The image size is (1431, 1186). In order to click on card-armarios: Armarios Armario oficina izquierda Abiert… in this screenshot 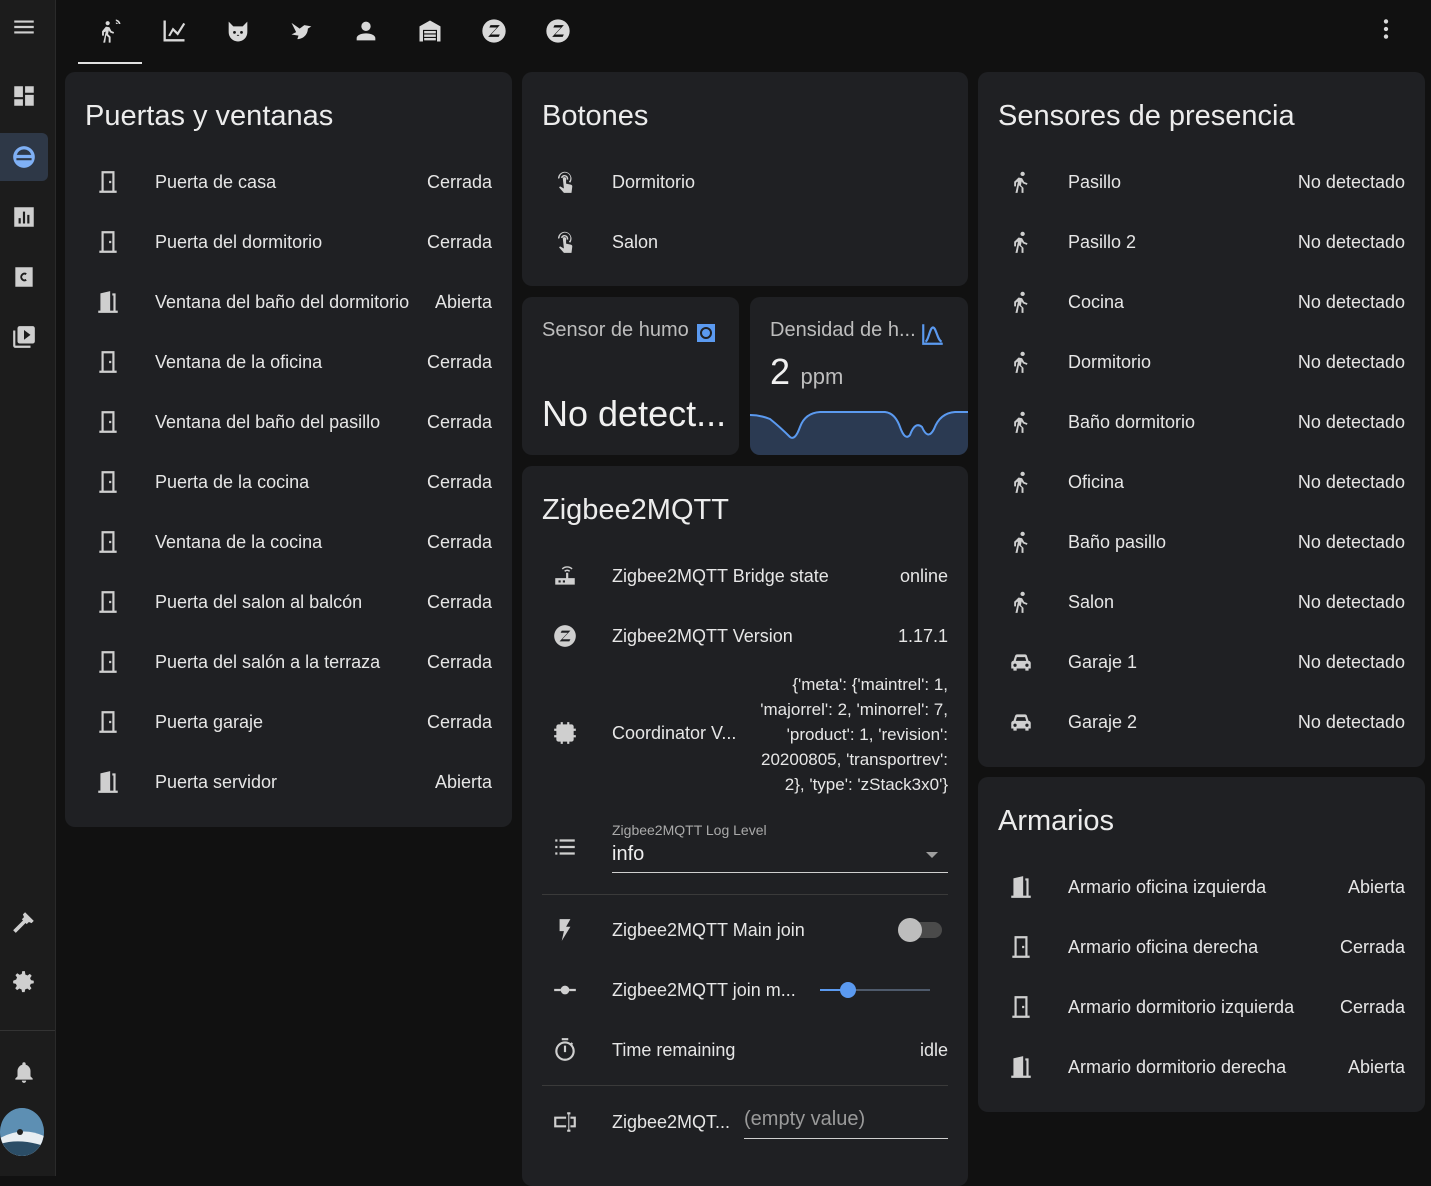, I will do `click(1201, 944)`.